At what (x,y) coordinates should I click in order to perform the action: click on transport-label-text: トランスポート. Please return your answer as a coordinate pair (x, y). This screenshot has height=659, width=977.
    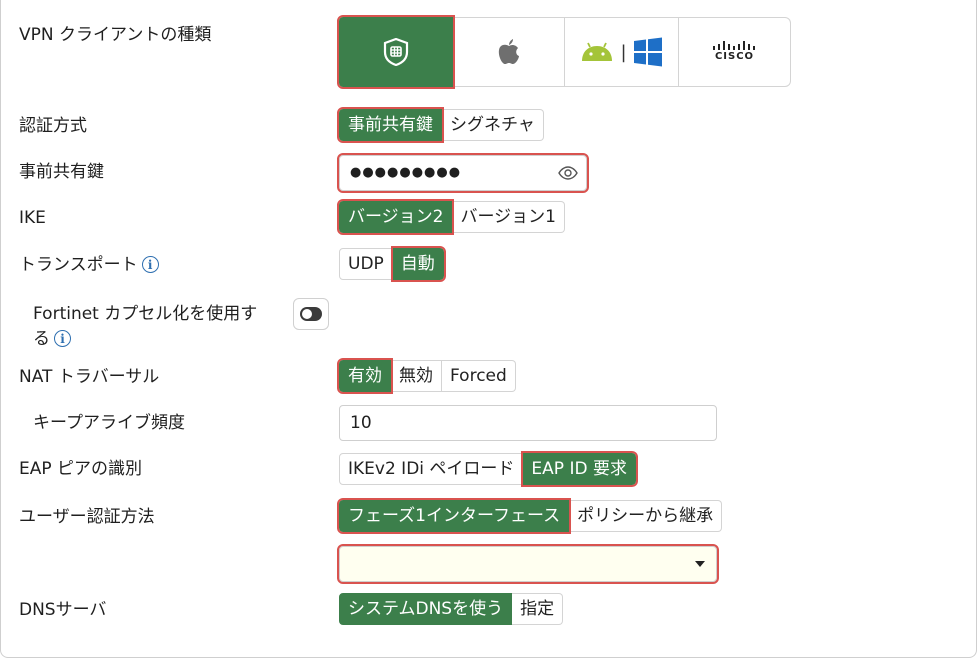
    Looking at the image, I should click on (78, 265).